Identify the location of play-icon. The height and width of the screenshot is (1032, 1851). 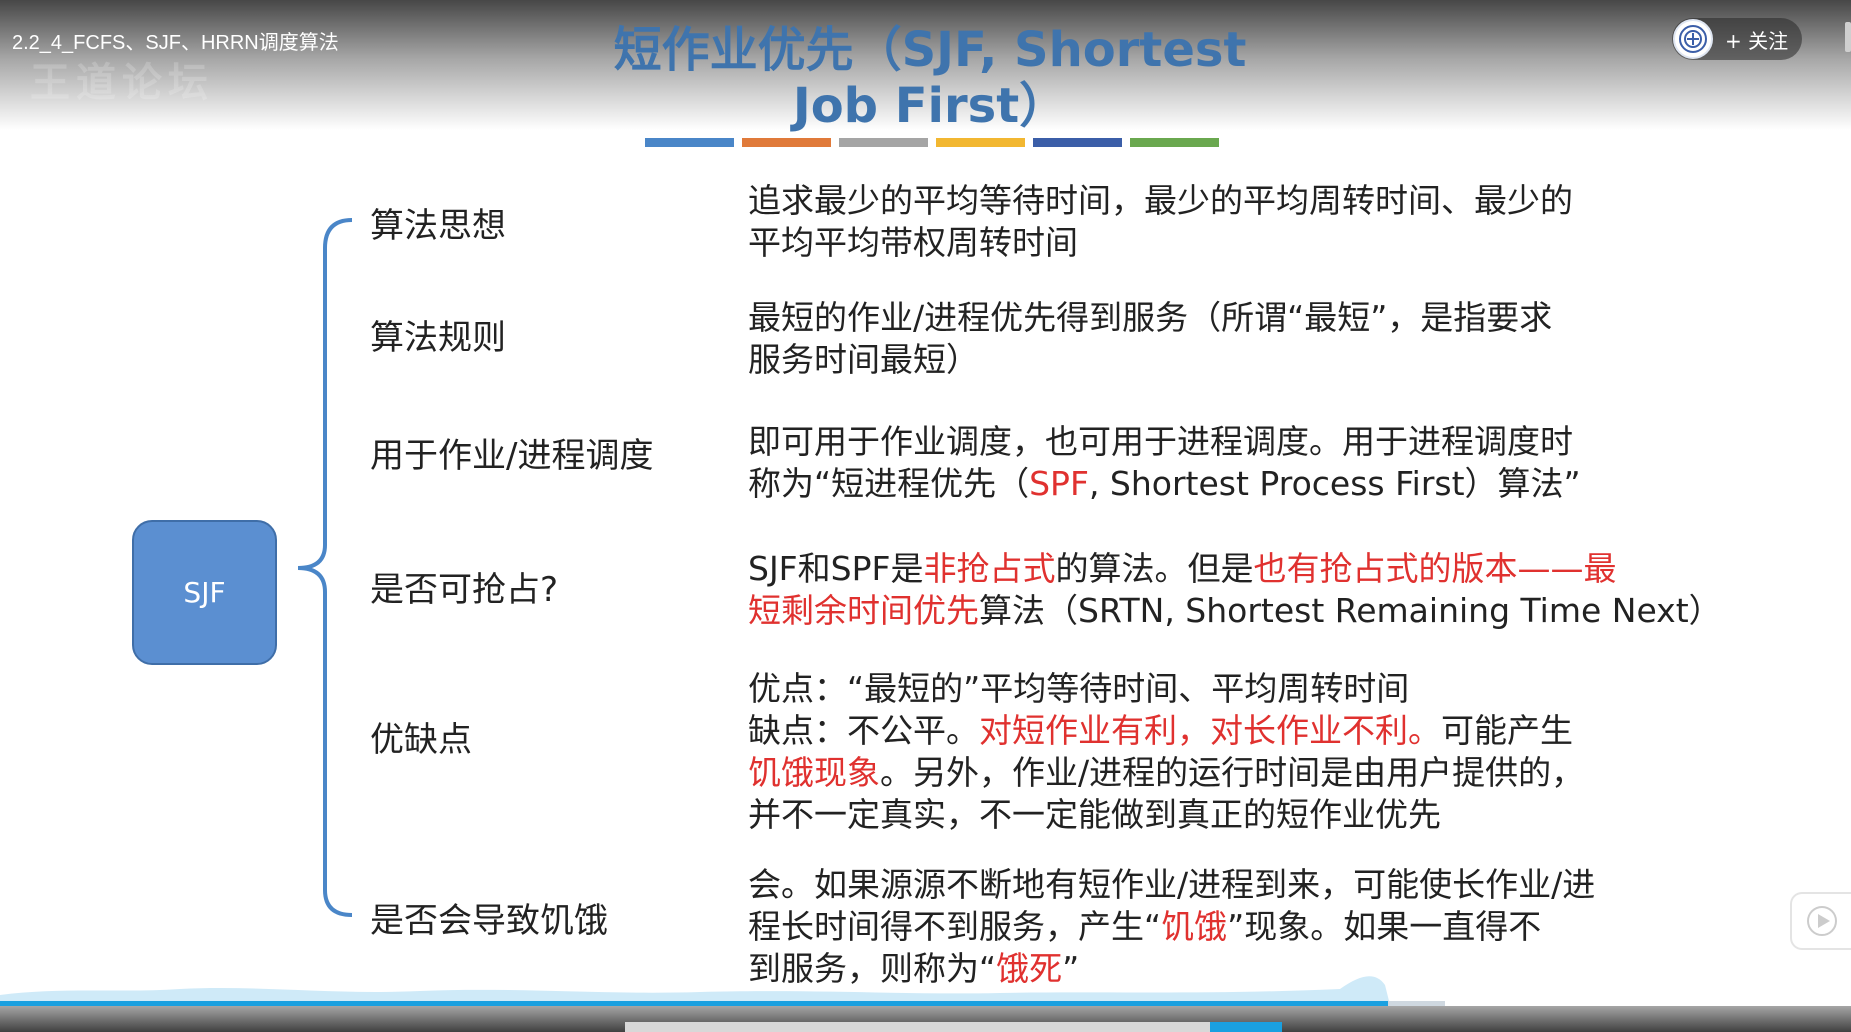
(1821, 921).